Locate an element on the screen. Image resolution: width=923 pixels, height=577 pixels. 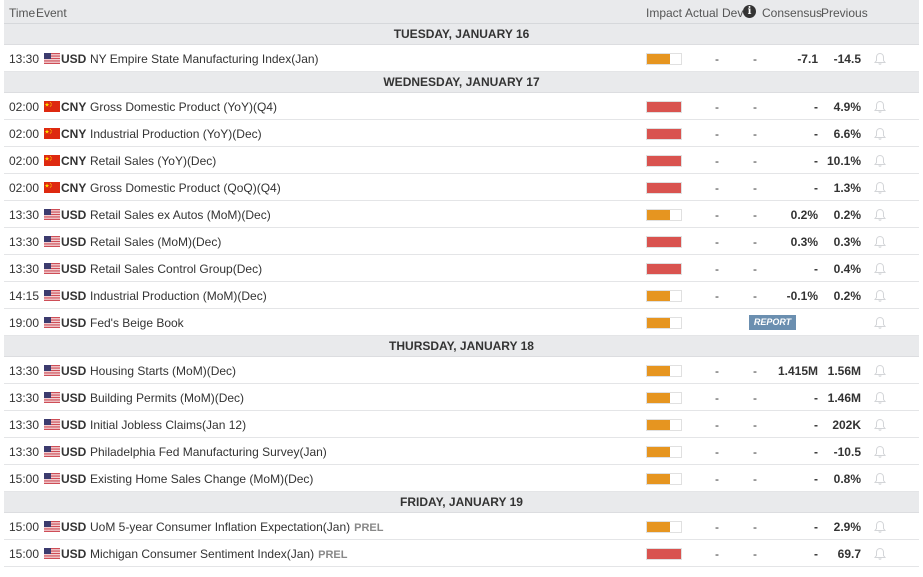
cn-flag-icon is located at coordinates (52, 133).